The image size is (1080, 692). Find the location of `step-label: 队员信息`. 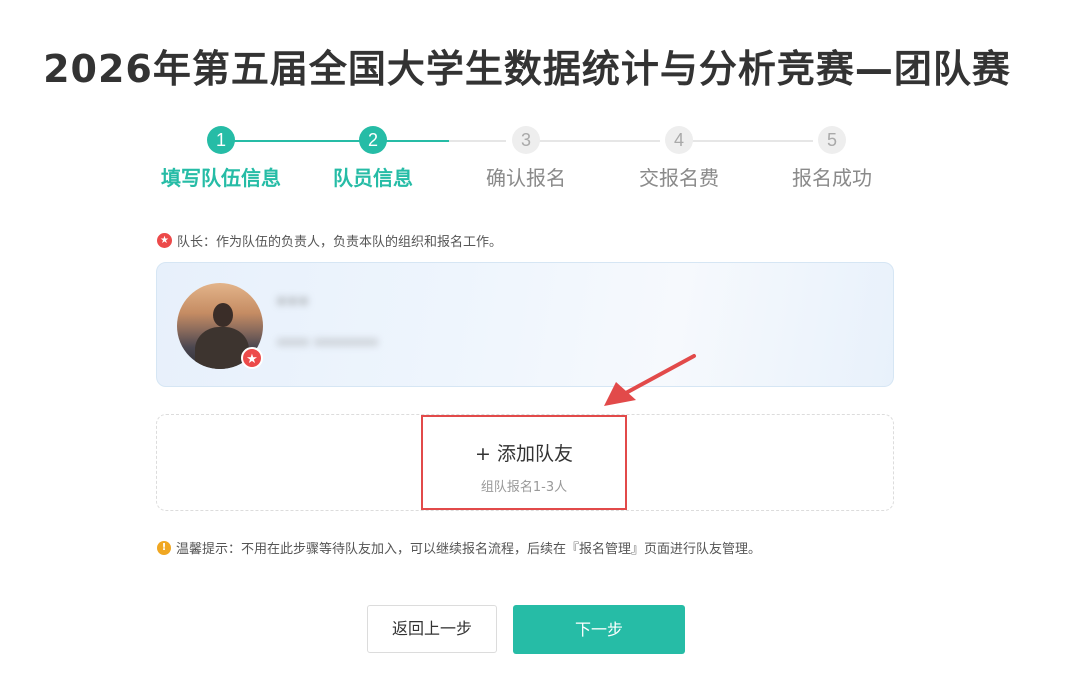

step-label: 队员信息 is located at coordinates (373, 178).